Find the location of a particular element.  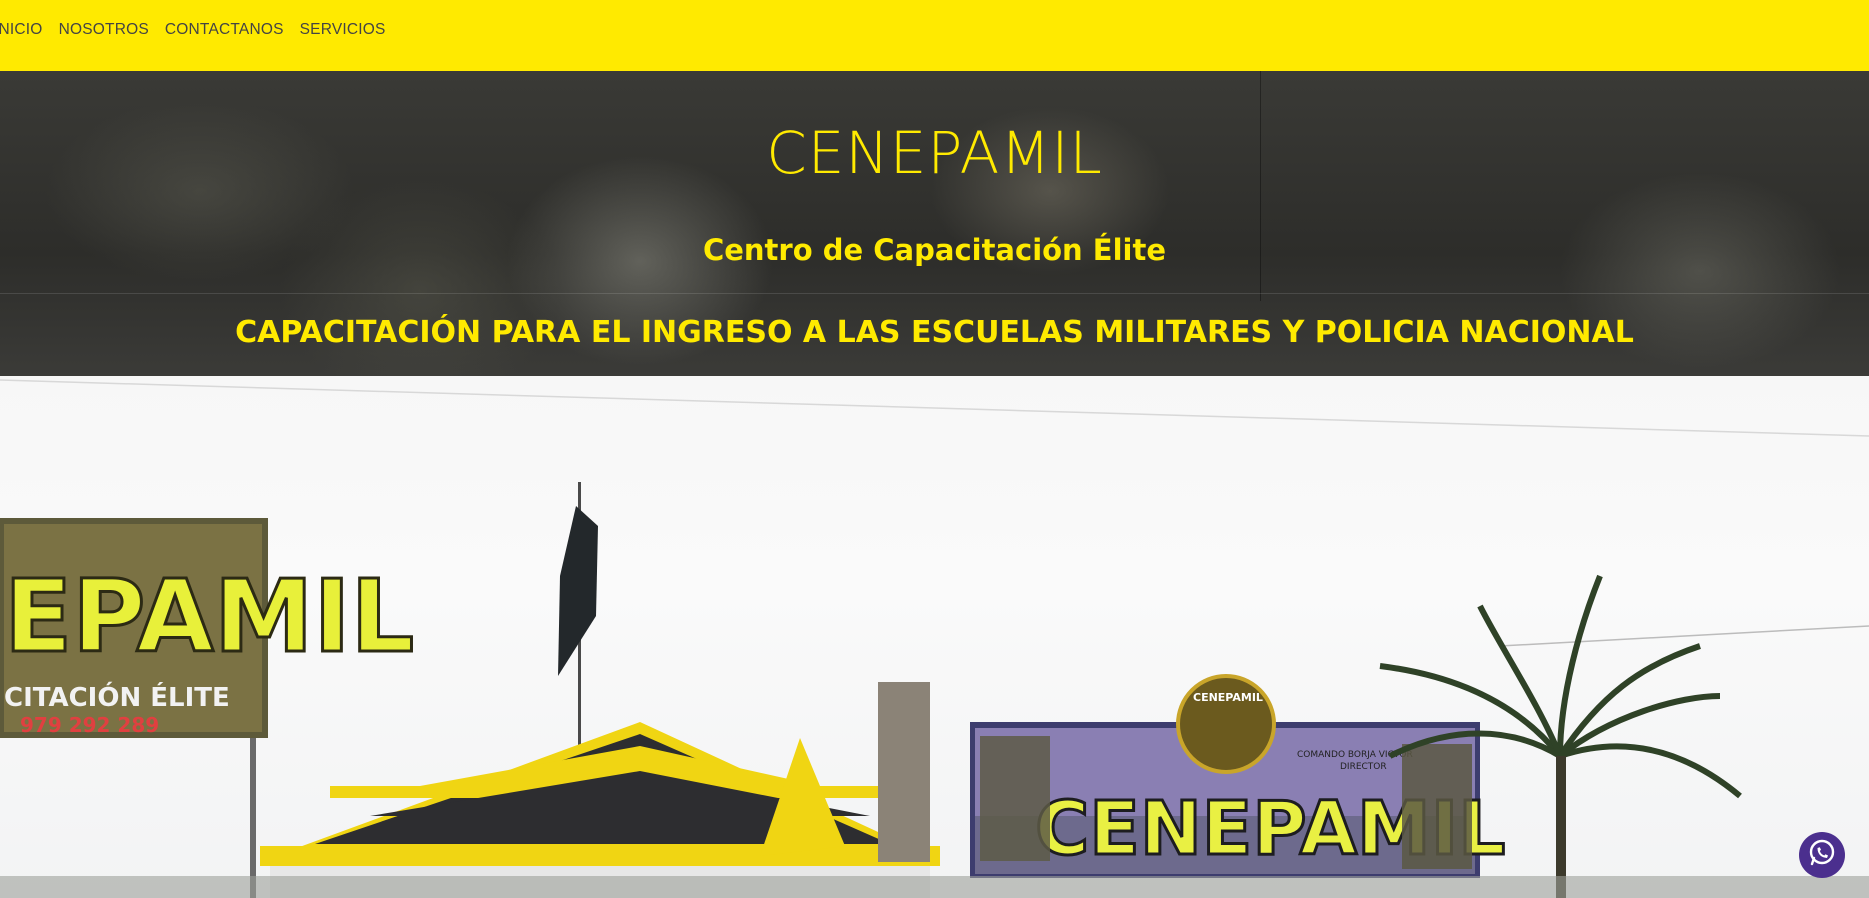

left-billboard-subtitle: CITACIÓN ÉLITE is located at coordinates (117, 697).